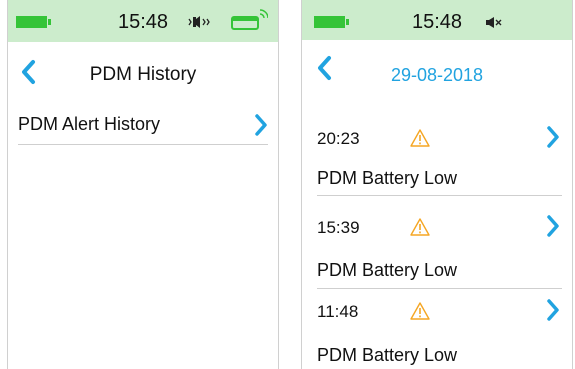 Image resolution: width=575 pixels, height=369 pixels. Describe the element at coordinates (89, 124) in the screenshot. I see `menu-item-label: PDM Alert History` at that location.